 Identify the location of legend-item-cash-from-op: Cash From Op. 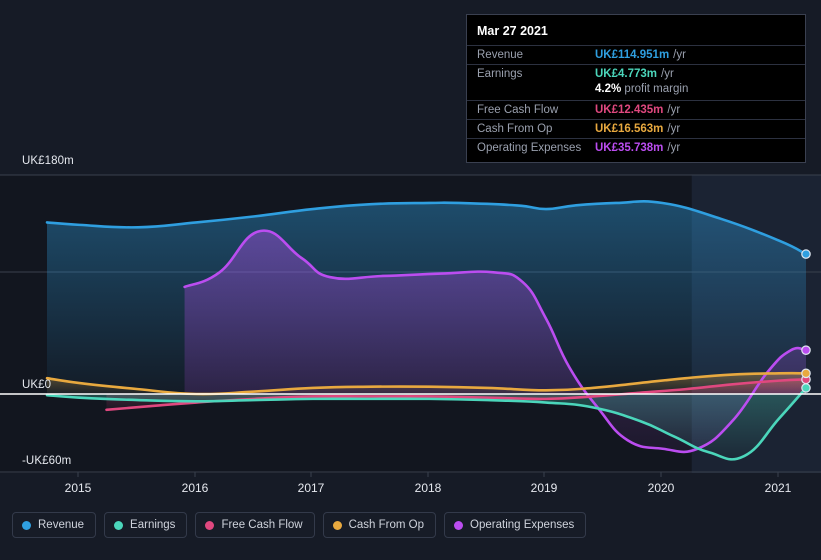
(379, 525).